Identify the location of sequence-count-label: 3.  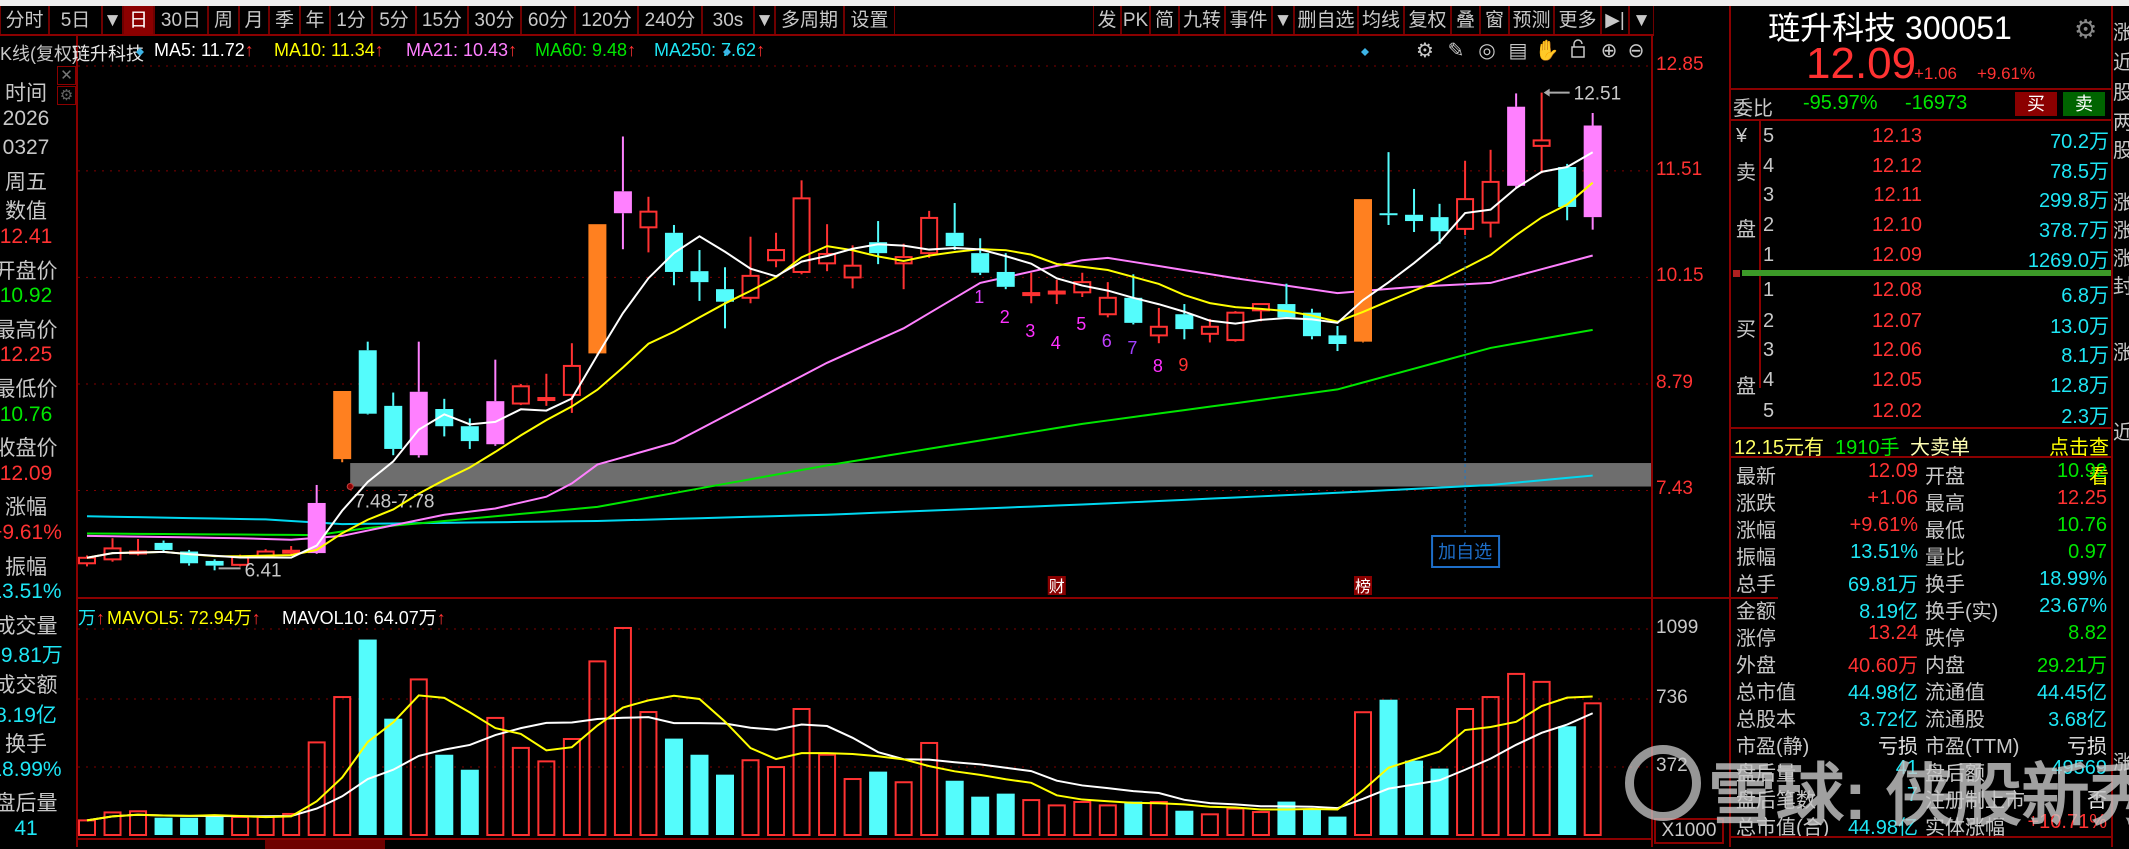
(1030, 331).